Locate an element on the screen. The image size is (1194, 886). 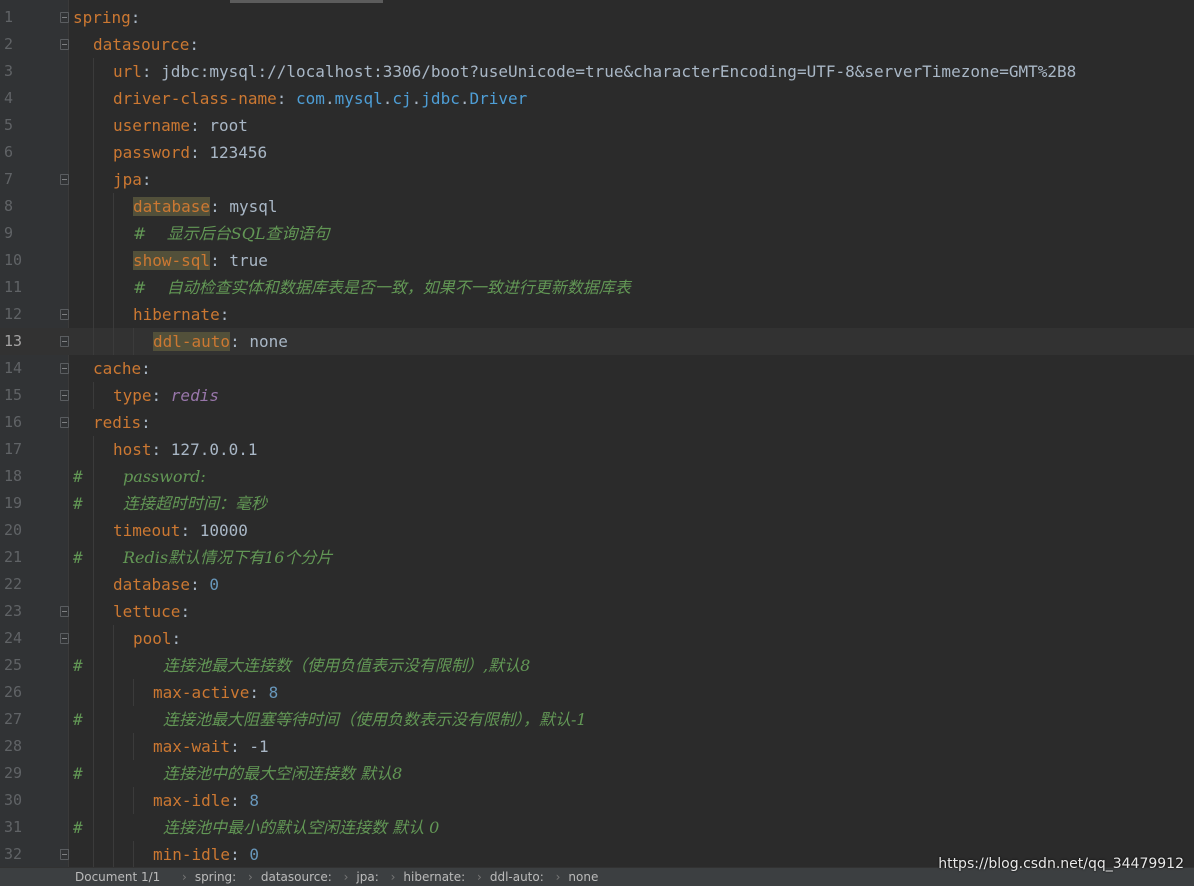
line-number: 10 is located at coordinates (13, 260).